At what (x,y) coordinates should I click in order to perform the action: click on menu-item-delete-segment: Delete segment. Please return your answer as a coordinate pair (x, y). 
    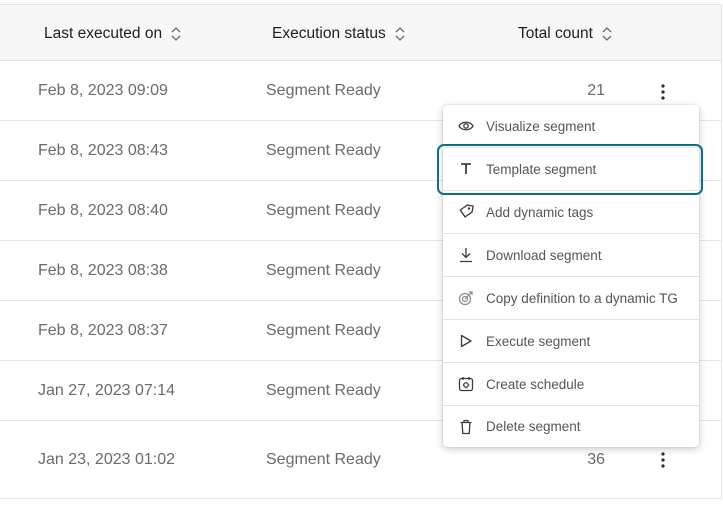
    Looking at the image, I should click on (571, 426).